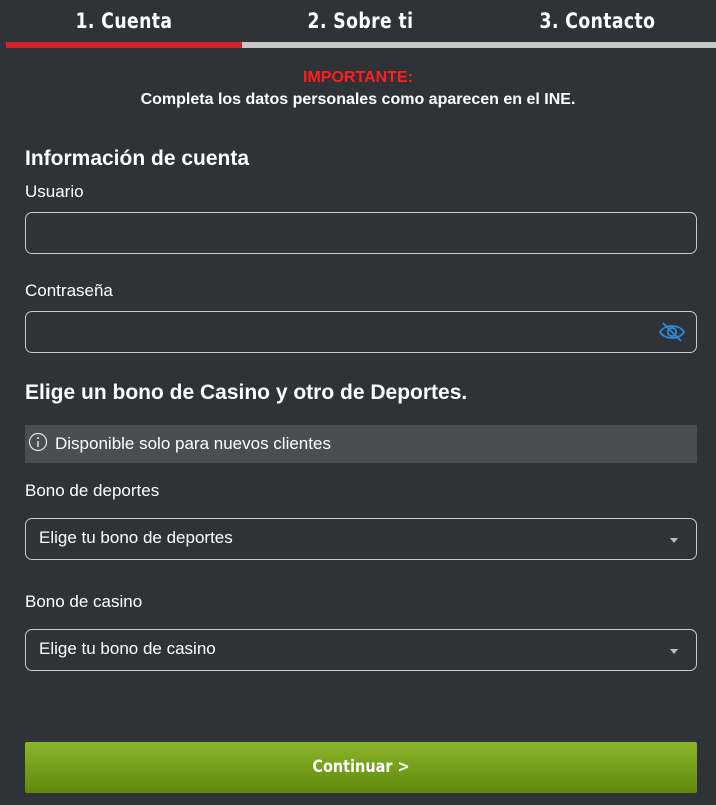 The width and height of the screenshot is (716, 805). I want to click on continue-button-label: Continuar >, so click(361, 767).